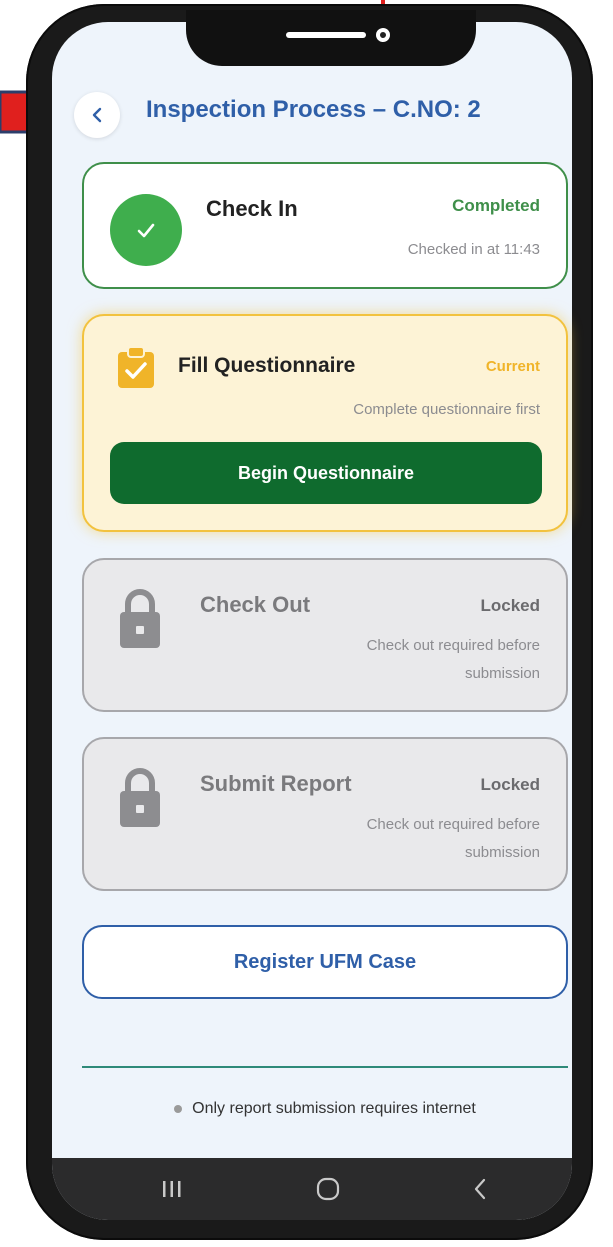  What do you see at coordinates (446, 409) in the screenshot?
I see `step-description: Complete questionnaire first` at bounding box center [446, 409].